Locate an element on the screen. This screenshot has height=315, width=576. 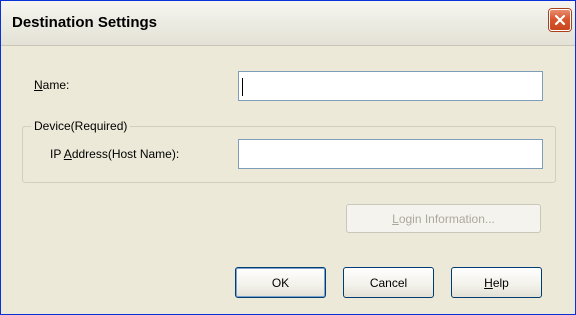
ok-label: OK is located at coordinates (280, 282).